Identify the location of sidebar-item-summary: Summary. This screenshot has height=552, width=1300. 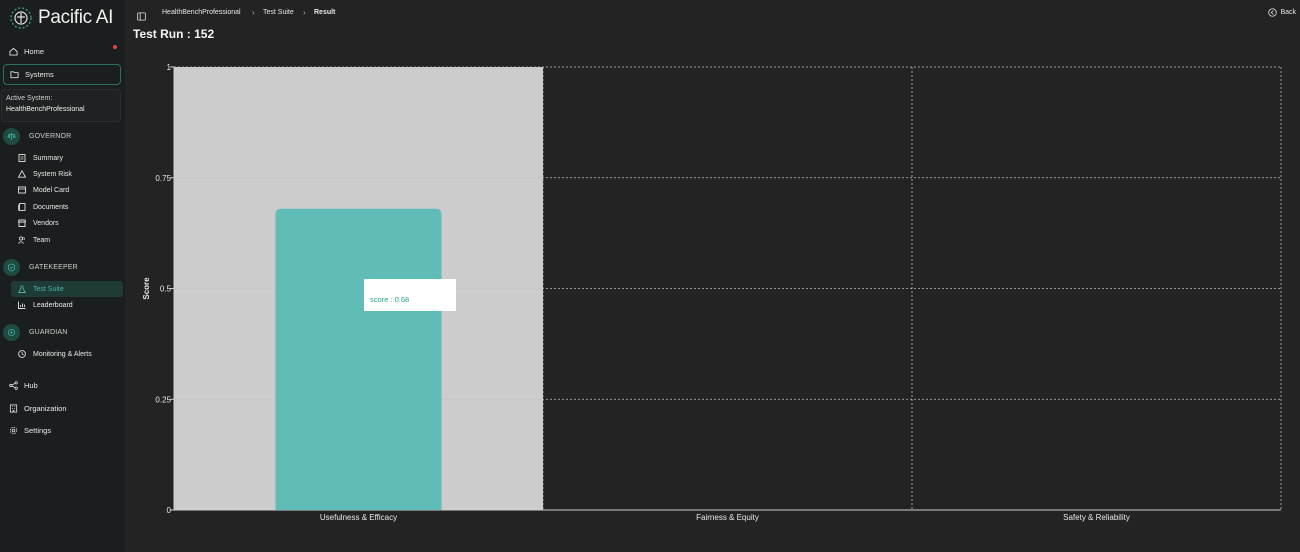
(67, 158).